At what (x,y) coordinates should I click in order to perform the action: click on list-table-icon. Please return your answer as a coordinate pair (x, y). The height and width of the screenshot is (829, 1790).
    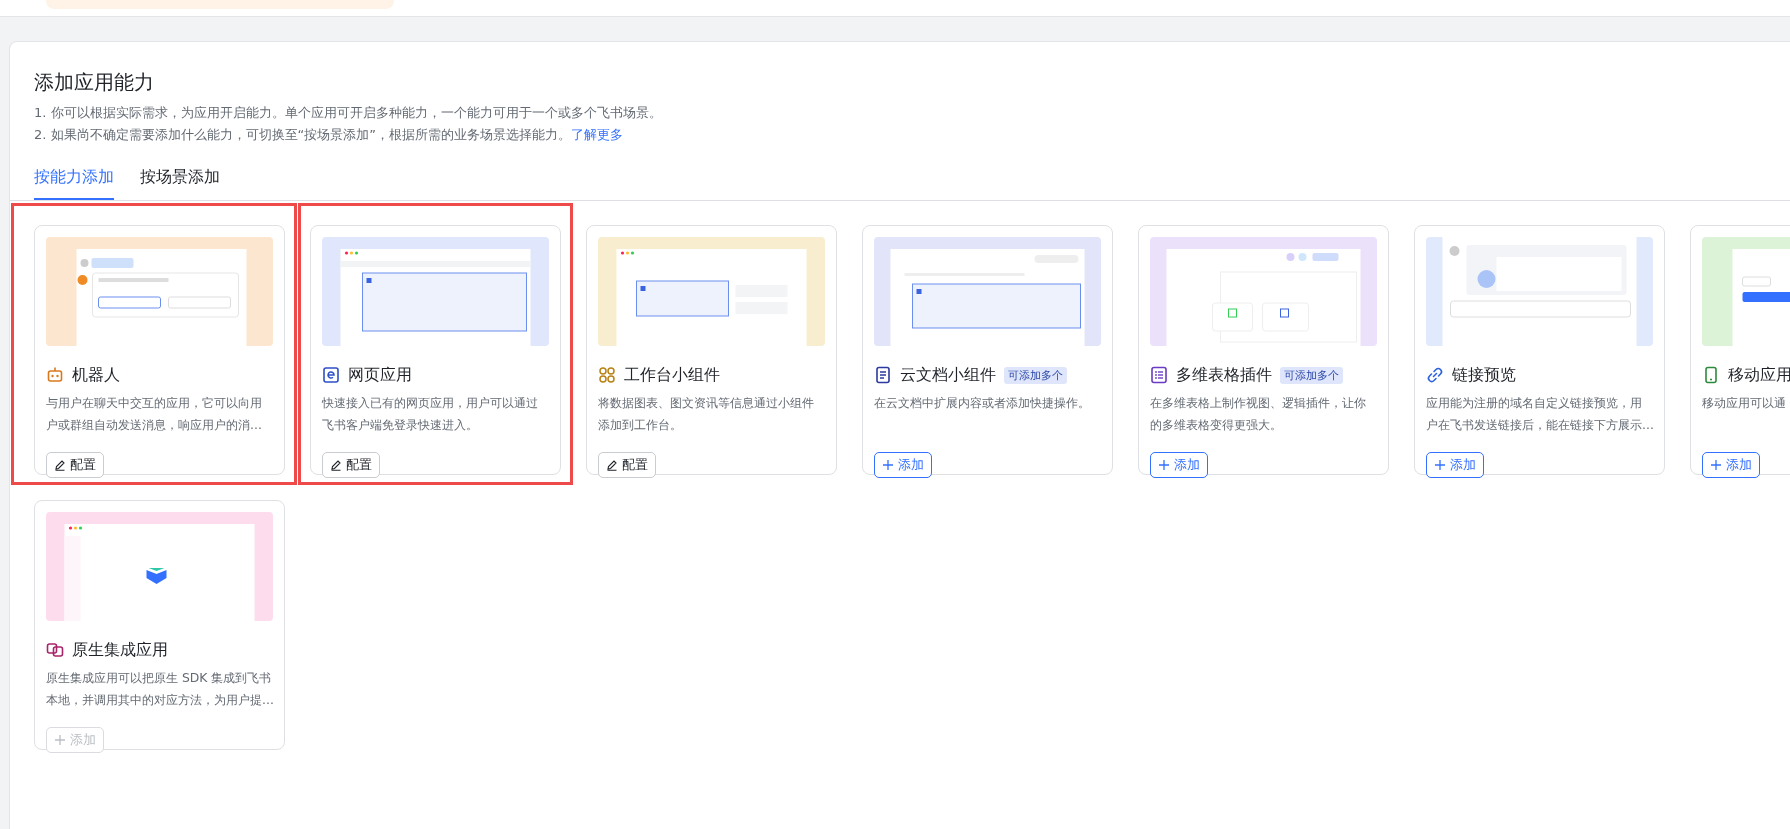
    Looking at the image, I should click on (1159, 375).